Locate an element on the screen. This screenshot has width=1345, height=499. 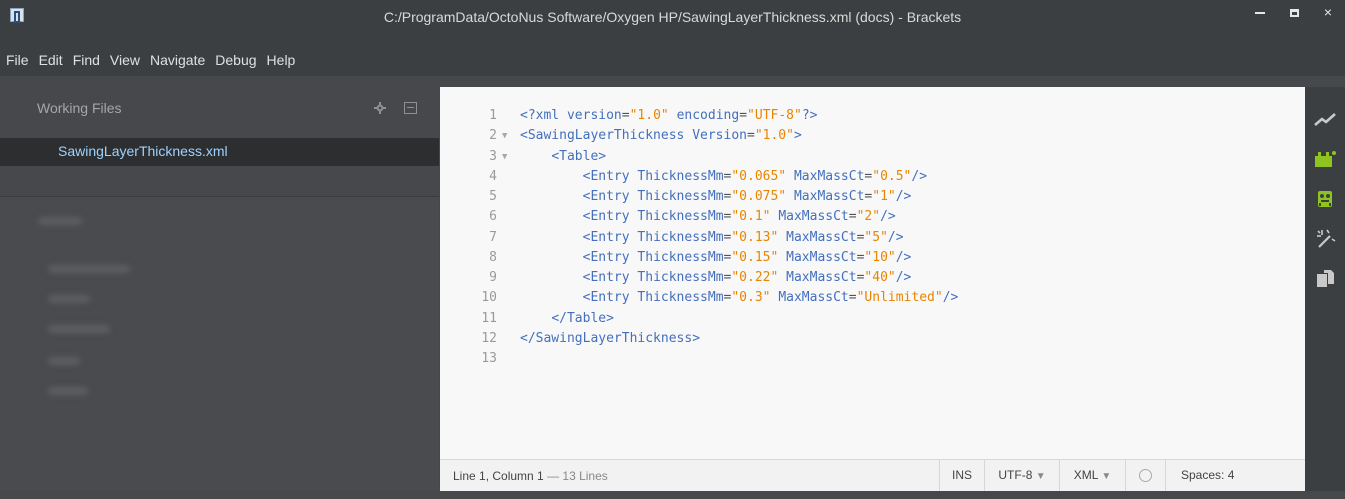
insert-mode-label: INS is located at coordinates (961, 475).